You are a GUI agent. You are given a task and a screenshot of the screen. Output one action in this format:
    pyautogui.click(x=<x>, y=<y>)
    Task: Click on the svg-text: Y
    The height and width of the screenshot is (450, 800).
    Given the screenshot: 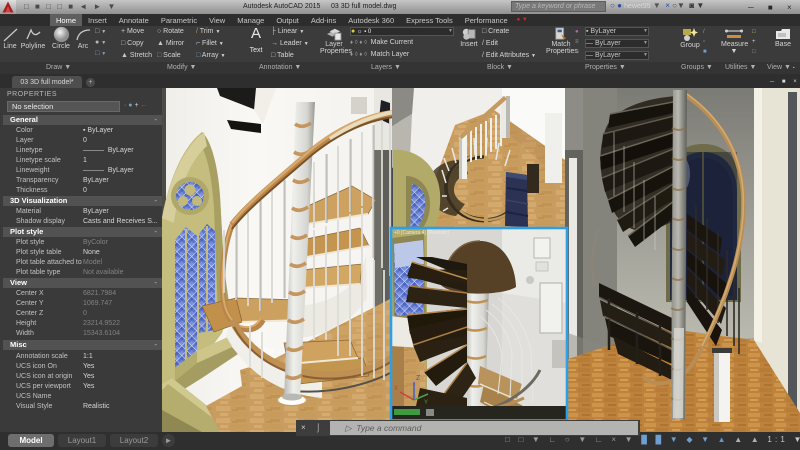 What is the action you would take?
    pyautogui.click(x=426, y=403)
    